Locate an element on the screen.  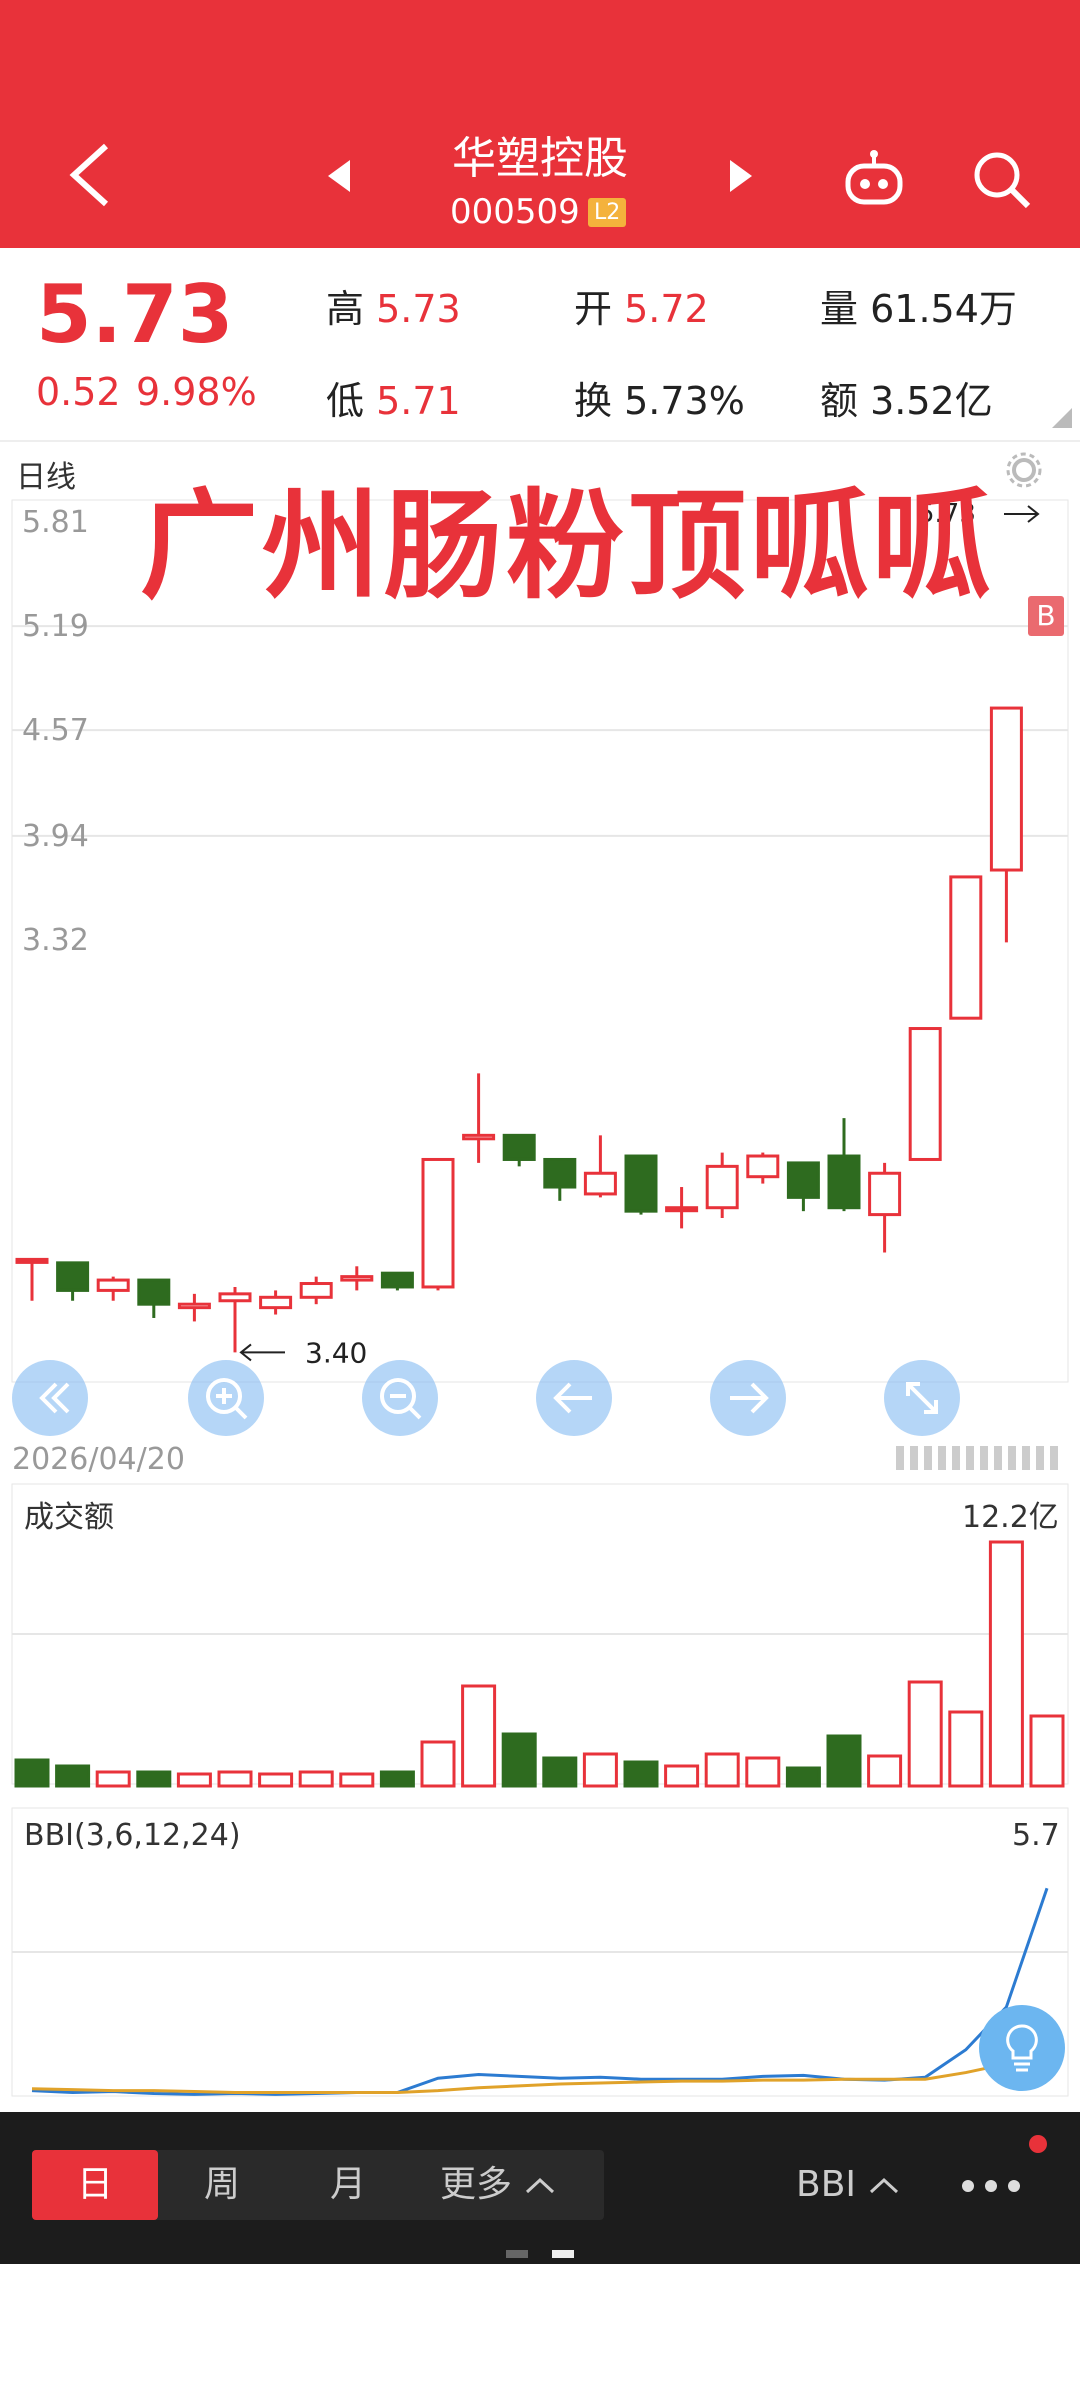
min-price-marker: 3.40 is located at coordinates (336, 1352).